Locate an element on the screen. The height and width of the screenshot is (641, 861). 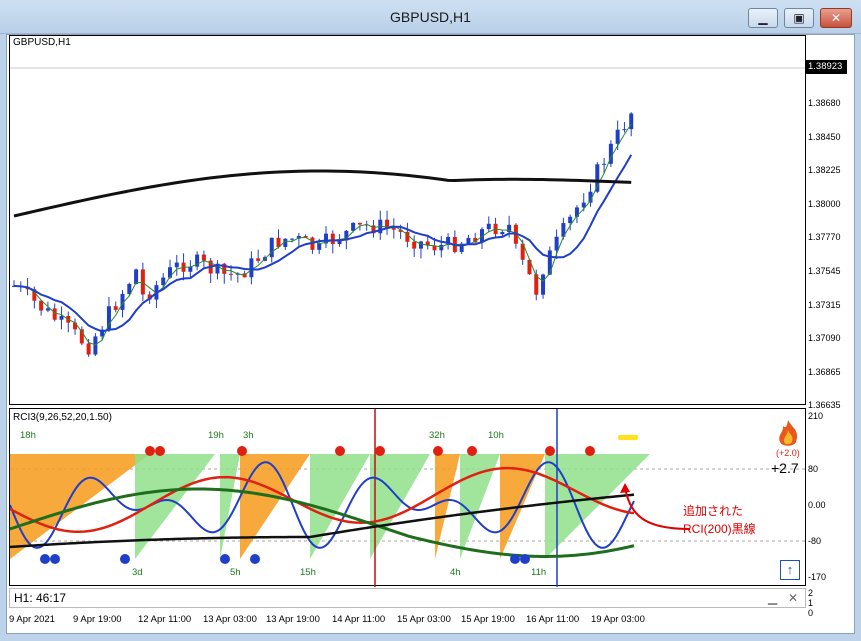
current-price-box: 1.38923 is located at coordinates (826, 67).